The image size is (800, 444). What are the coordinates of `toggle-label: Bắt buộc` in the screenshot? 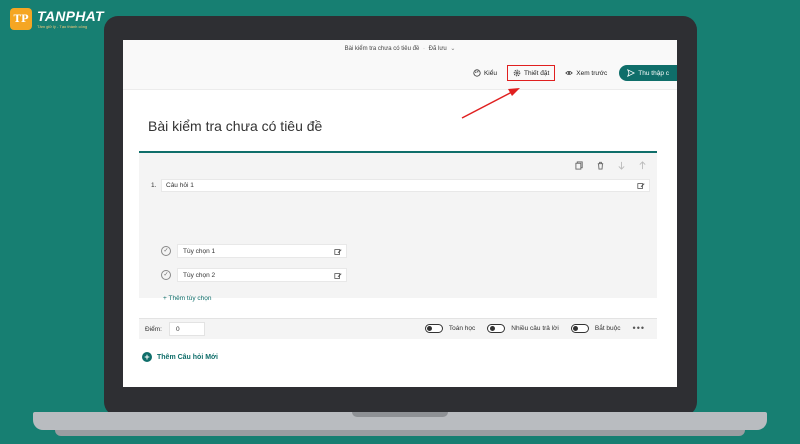 It's located at (607, 328).